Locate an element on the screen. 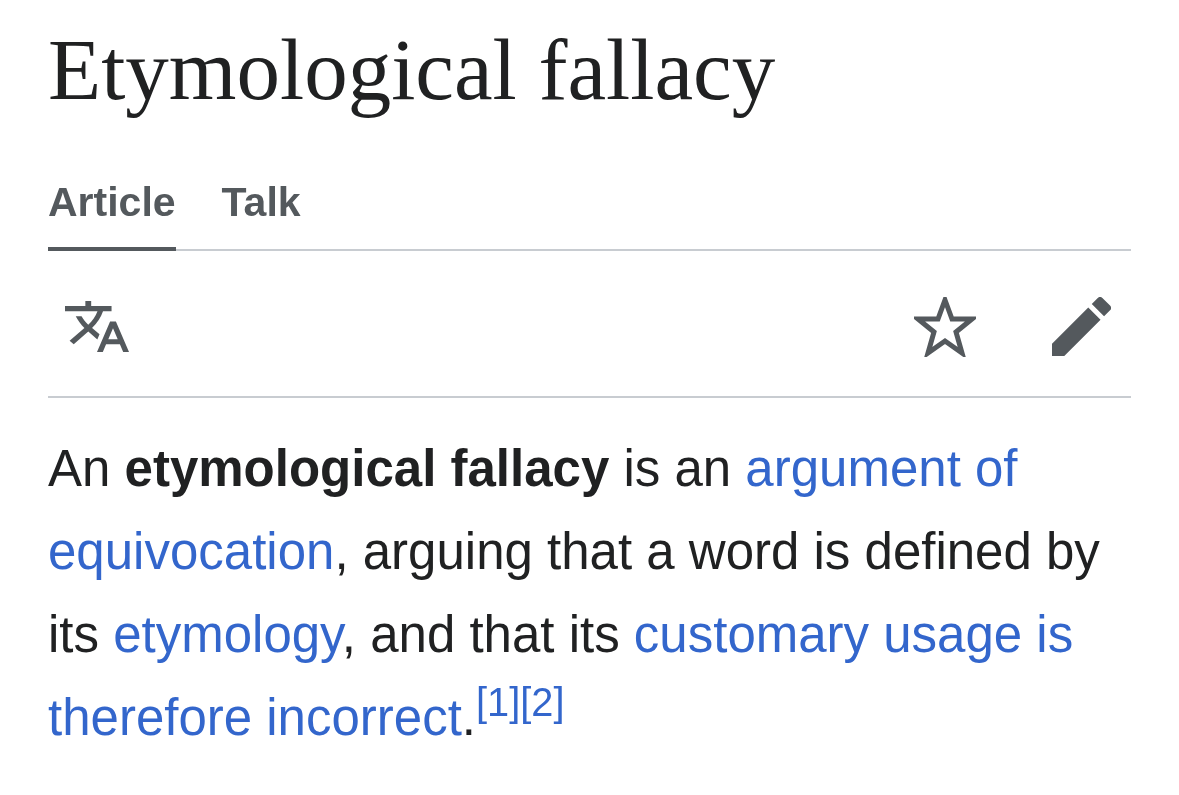 The image size is (1179, 795). translate-icon is located at coordinates (97, 327).